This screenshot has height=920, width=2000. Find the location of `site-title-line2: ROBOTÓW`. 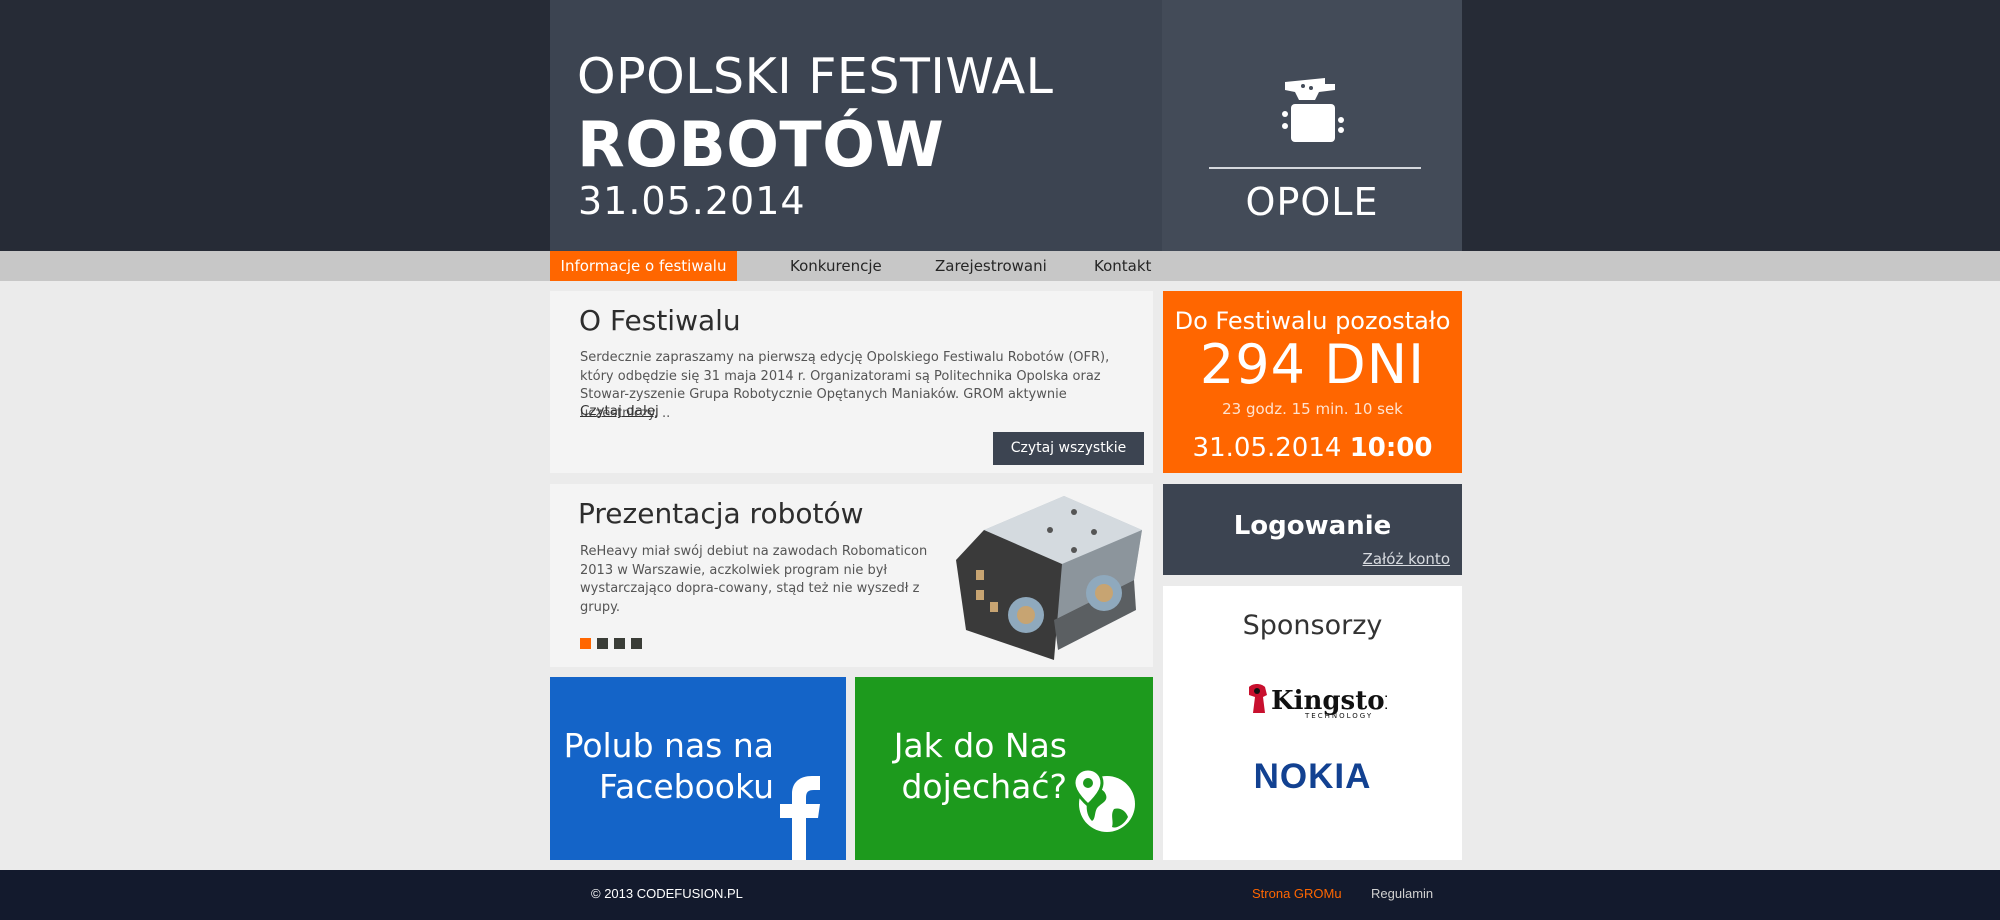

site-title-line2: ROBOTÓW is located at coordinates (761, 144).